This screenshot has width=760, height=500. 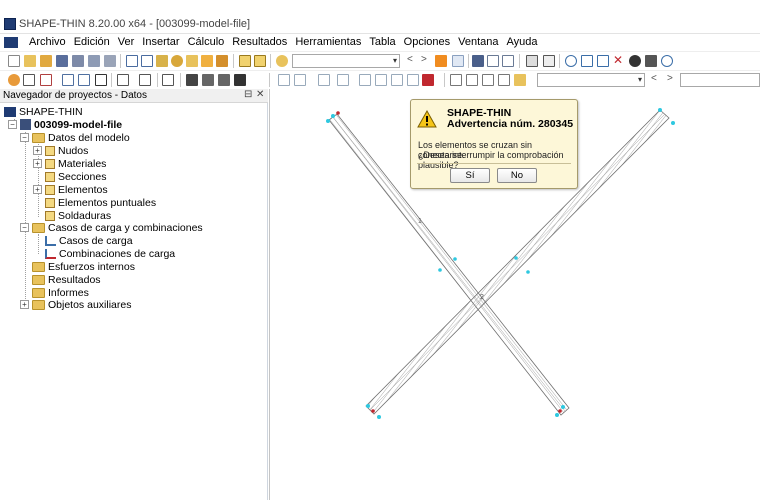 What do you see at coordinates (428, 80) in the screenshot?
I see `display-options-icon` at bounding box center [428, 80].